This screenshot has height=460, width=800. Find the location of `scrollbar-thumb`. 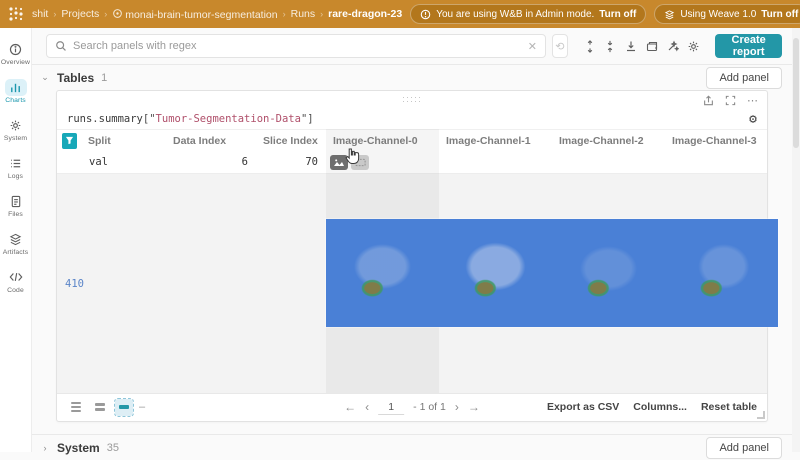

scrollbar-thumb is located at coordinates (796, 93).